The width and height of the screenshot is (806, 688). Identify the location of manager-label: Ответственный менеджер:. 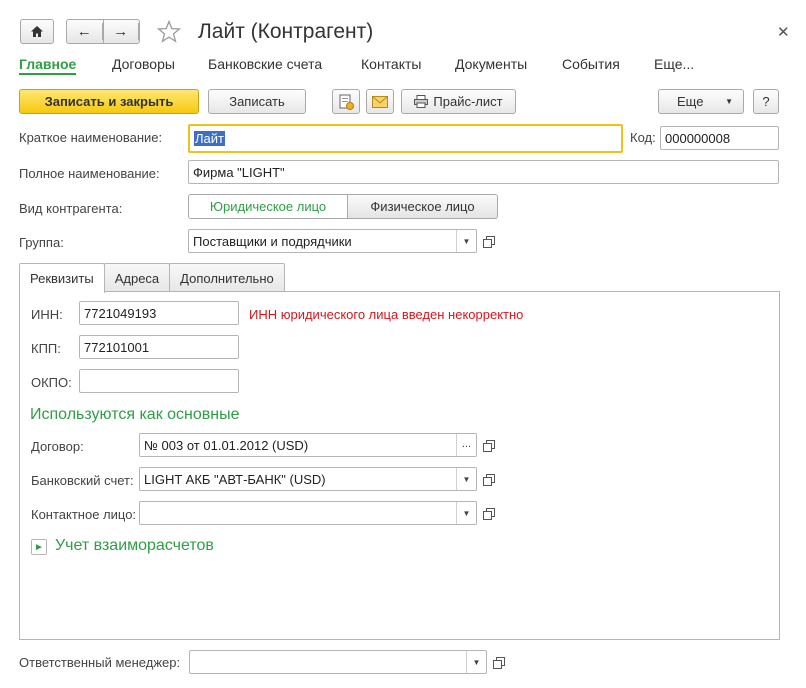
(100, 662).